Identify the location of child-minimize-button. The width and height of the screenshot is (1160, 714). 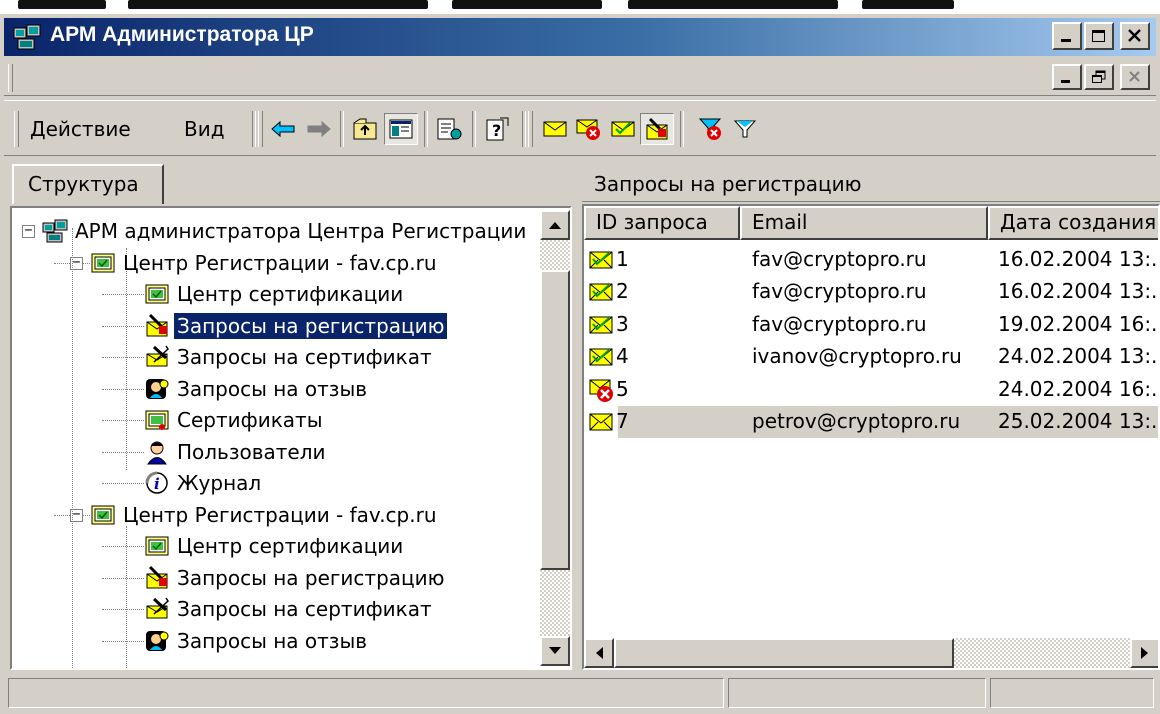
(1067, 77).